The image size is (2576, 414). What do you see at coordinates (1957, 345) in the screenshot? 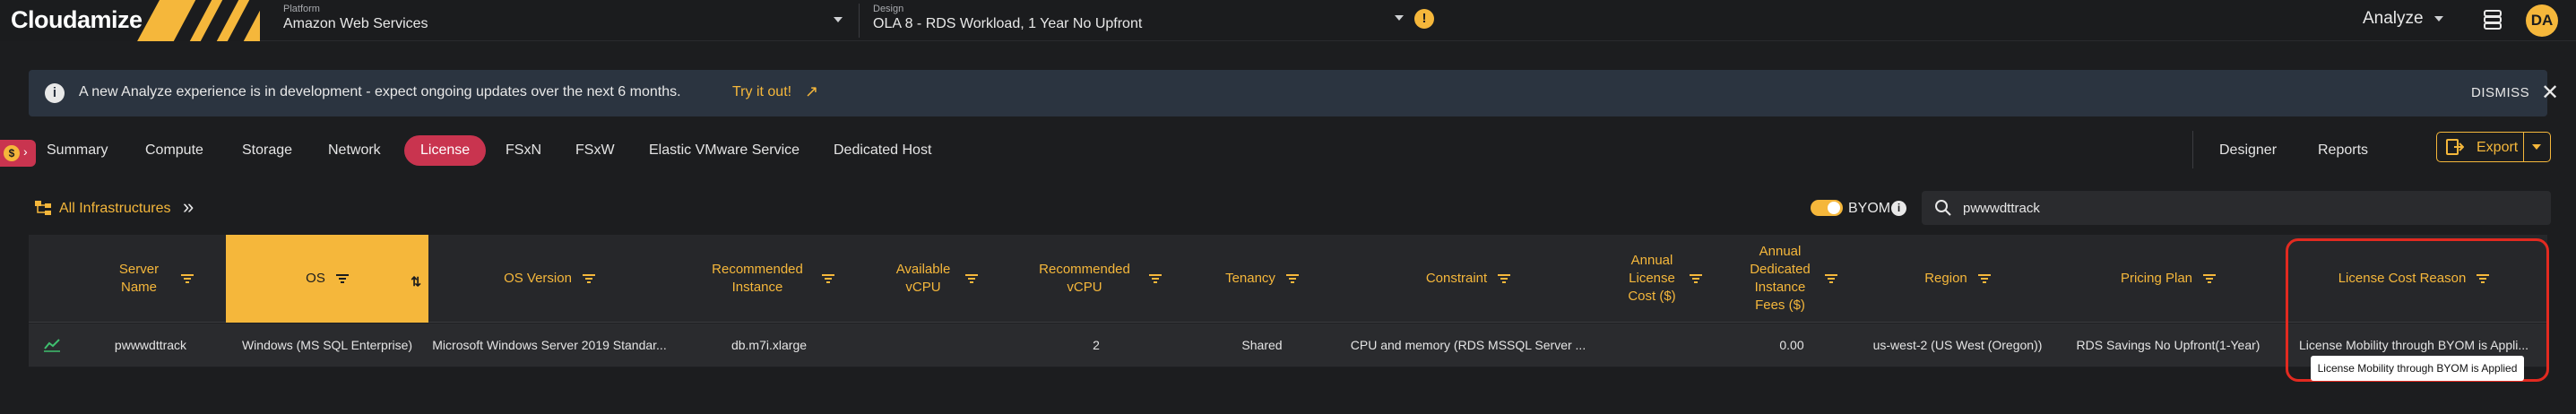
I see `cell-region: us-west-2 (US West (Oregon))` at bounding box center [1957, 345].